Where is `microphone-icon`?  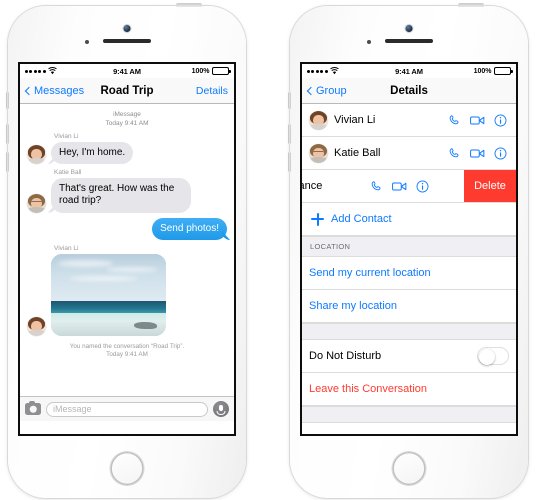
microphone-icon is located at coordinates (221, 409).